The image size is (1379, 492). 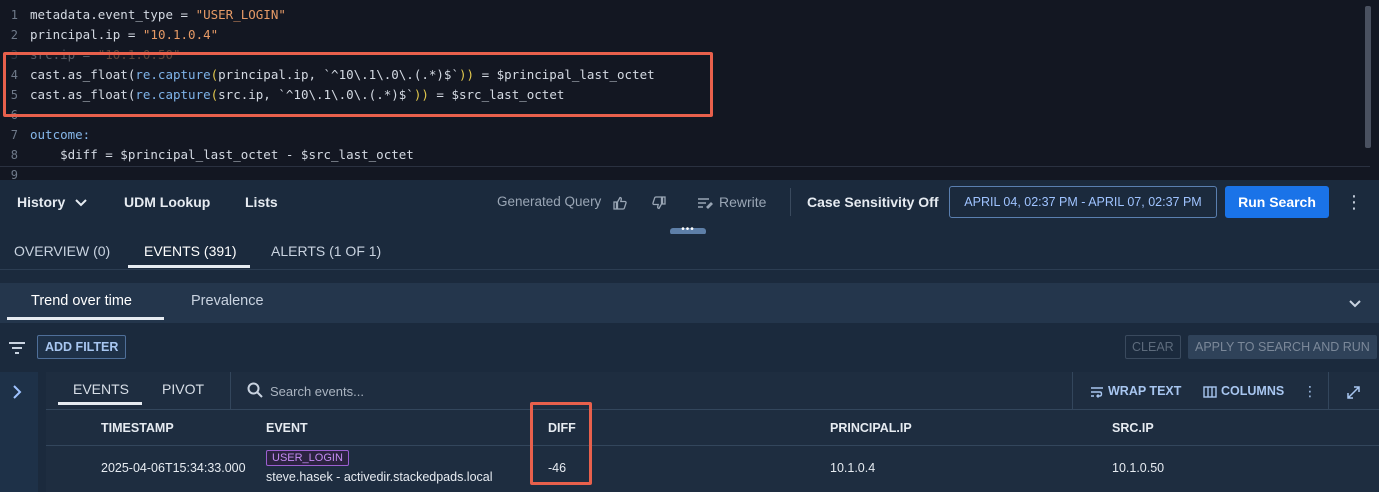 What do you see at coordinates (1355, 303) in the screenshot?
I see `collapse-chevron-icon` at bounding box center [1355, 303].